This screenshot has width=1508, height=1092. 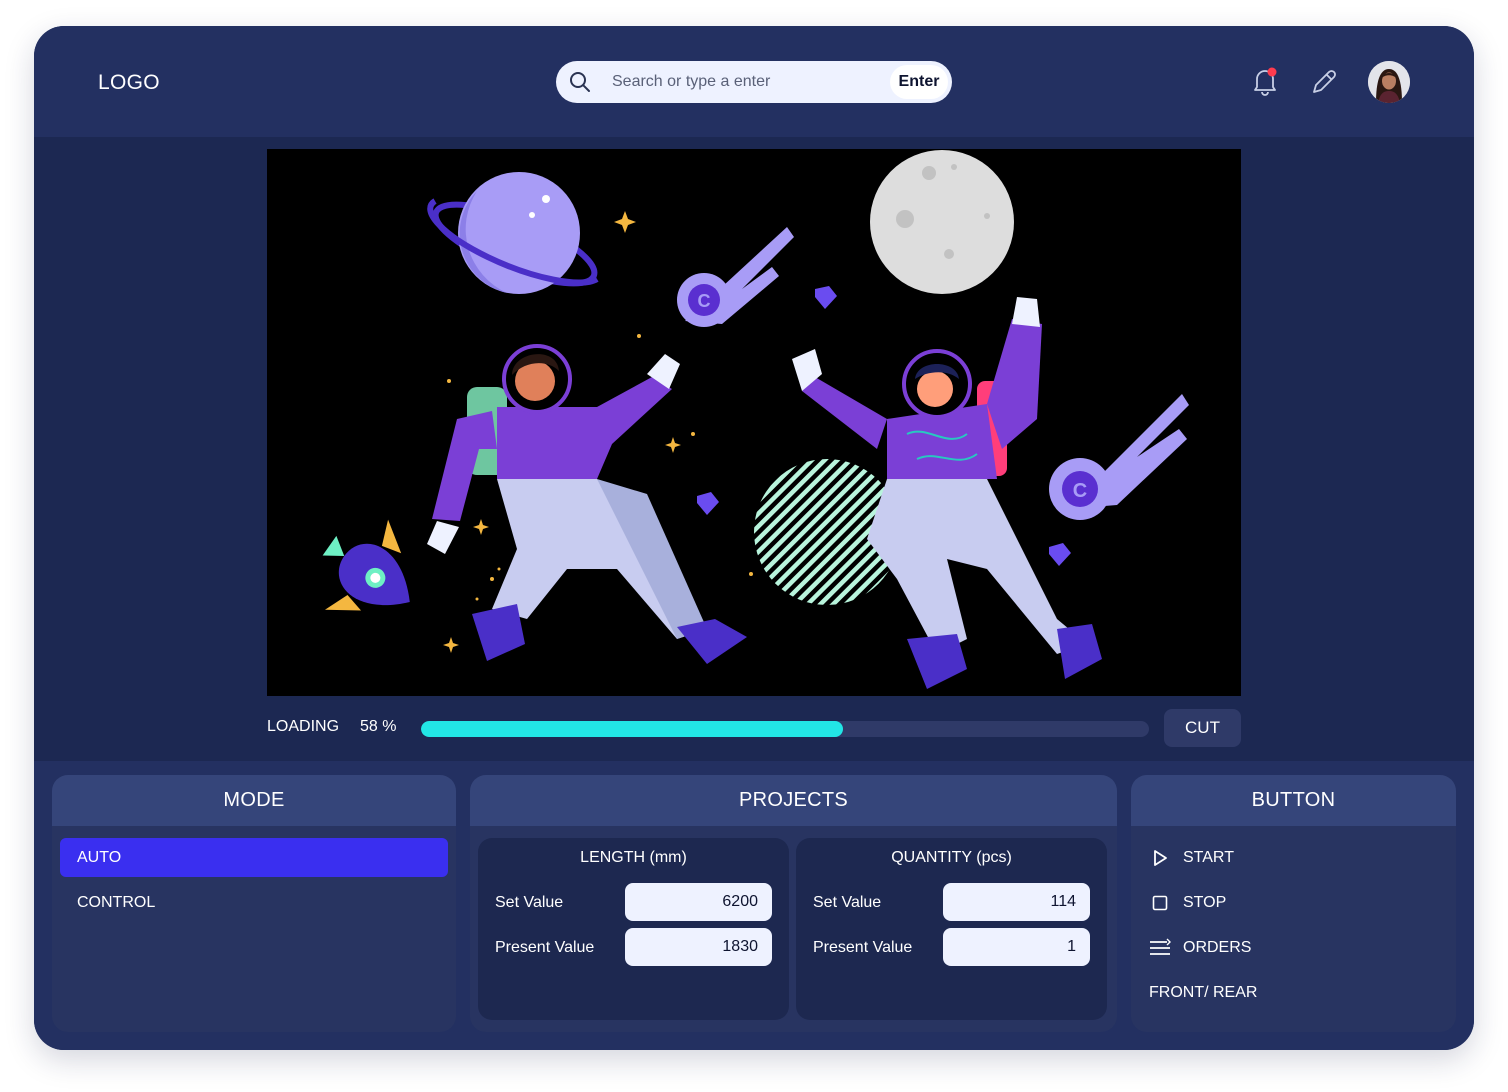 I want to click on mode-panel: MODE AUTO CONTROL, so click(x=254, y=903).